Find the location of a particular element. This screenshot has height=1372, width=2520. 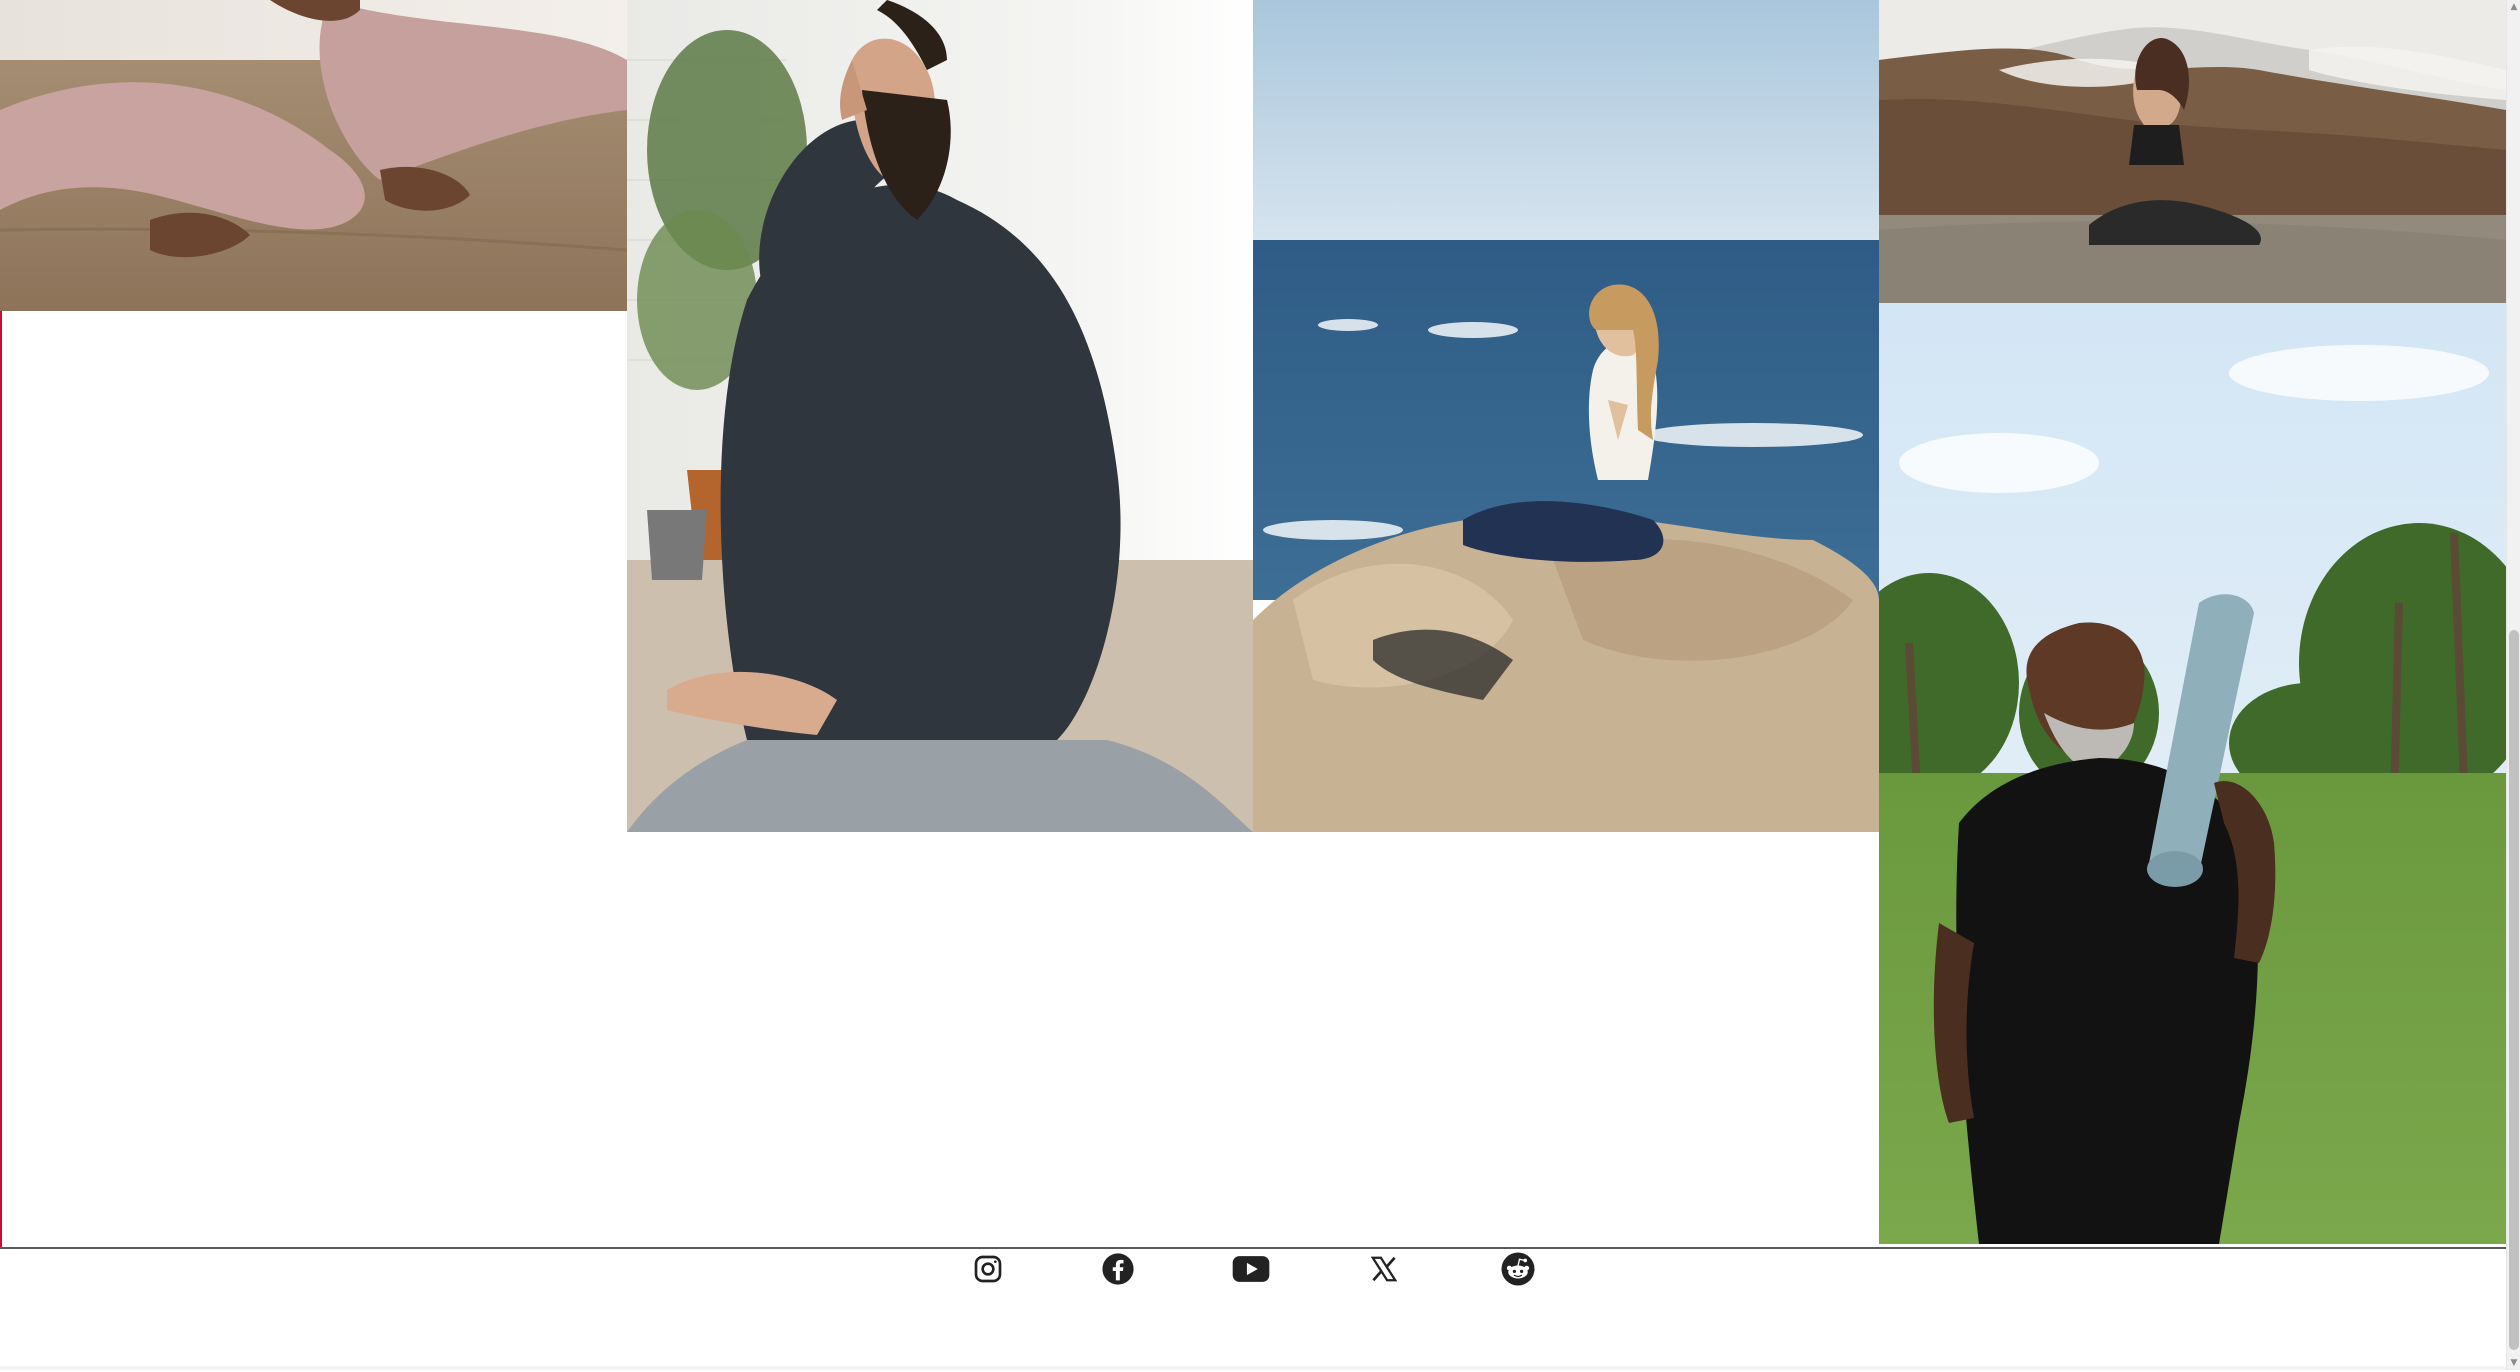

x-icon is located at coordinates (1384, 1269).